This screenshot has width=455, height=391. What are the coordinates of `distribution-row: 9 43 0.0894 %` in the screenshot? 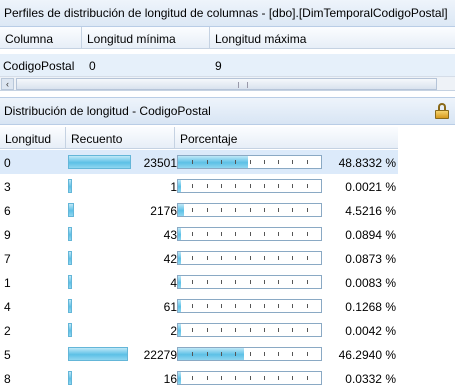 It's located at (199, 234).